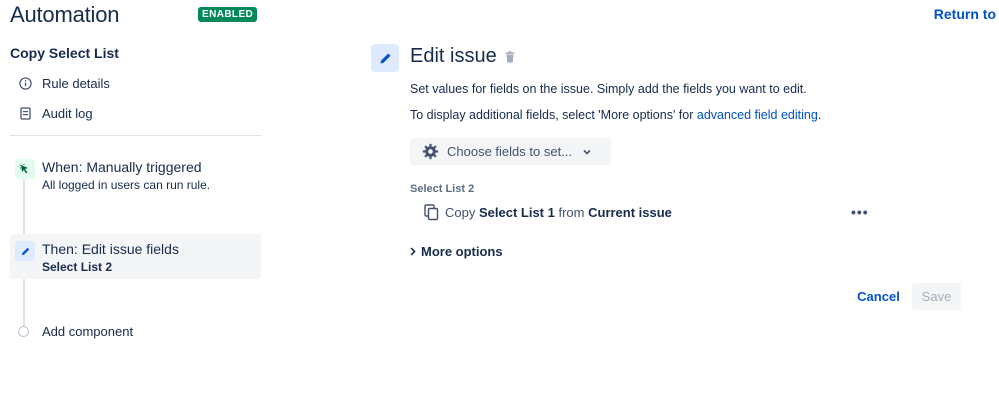 This screenshot has height=406, width=999. What do you see at coordinates (442, 189) in the screenshot?
I see `field-label: Select List 2` at bounding box center [442, 189].